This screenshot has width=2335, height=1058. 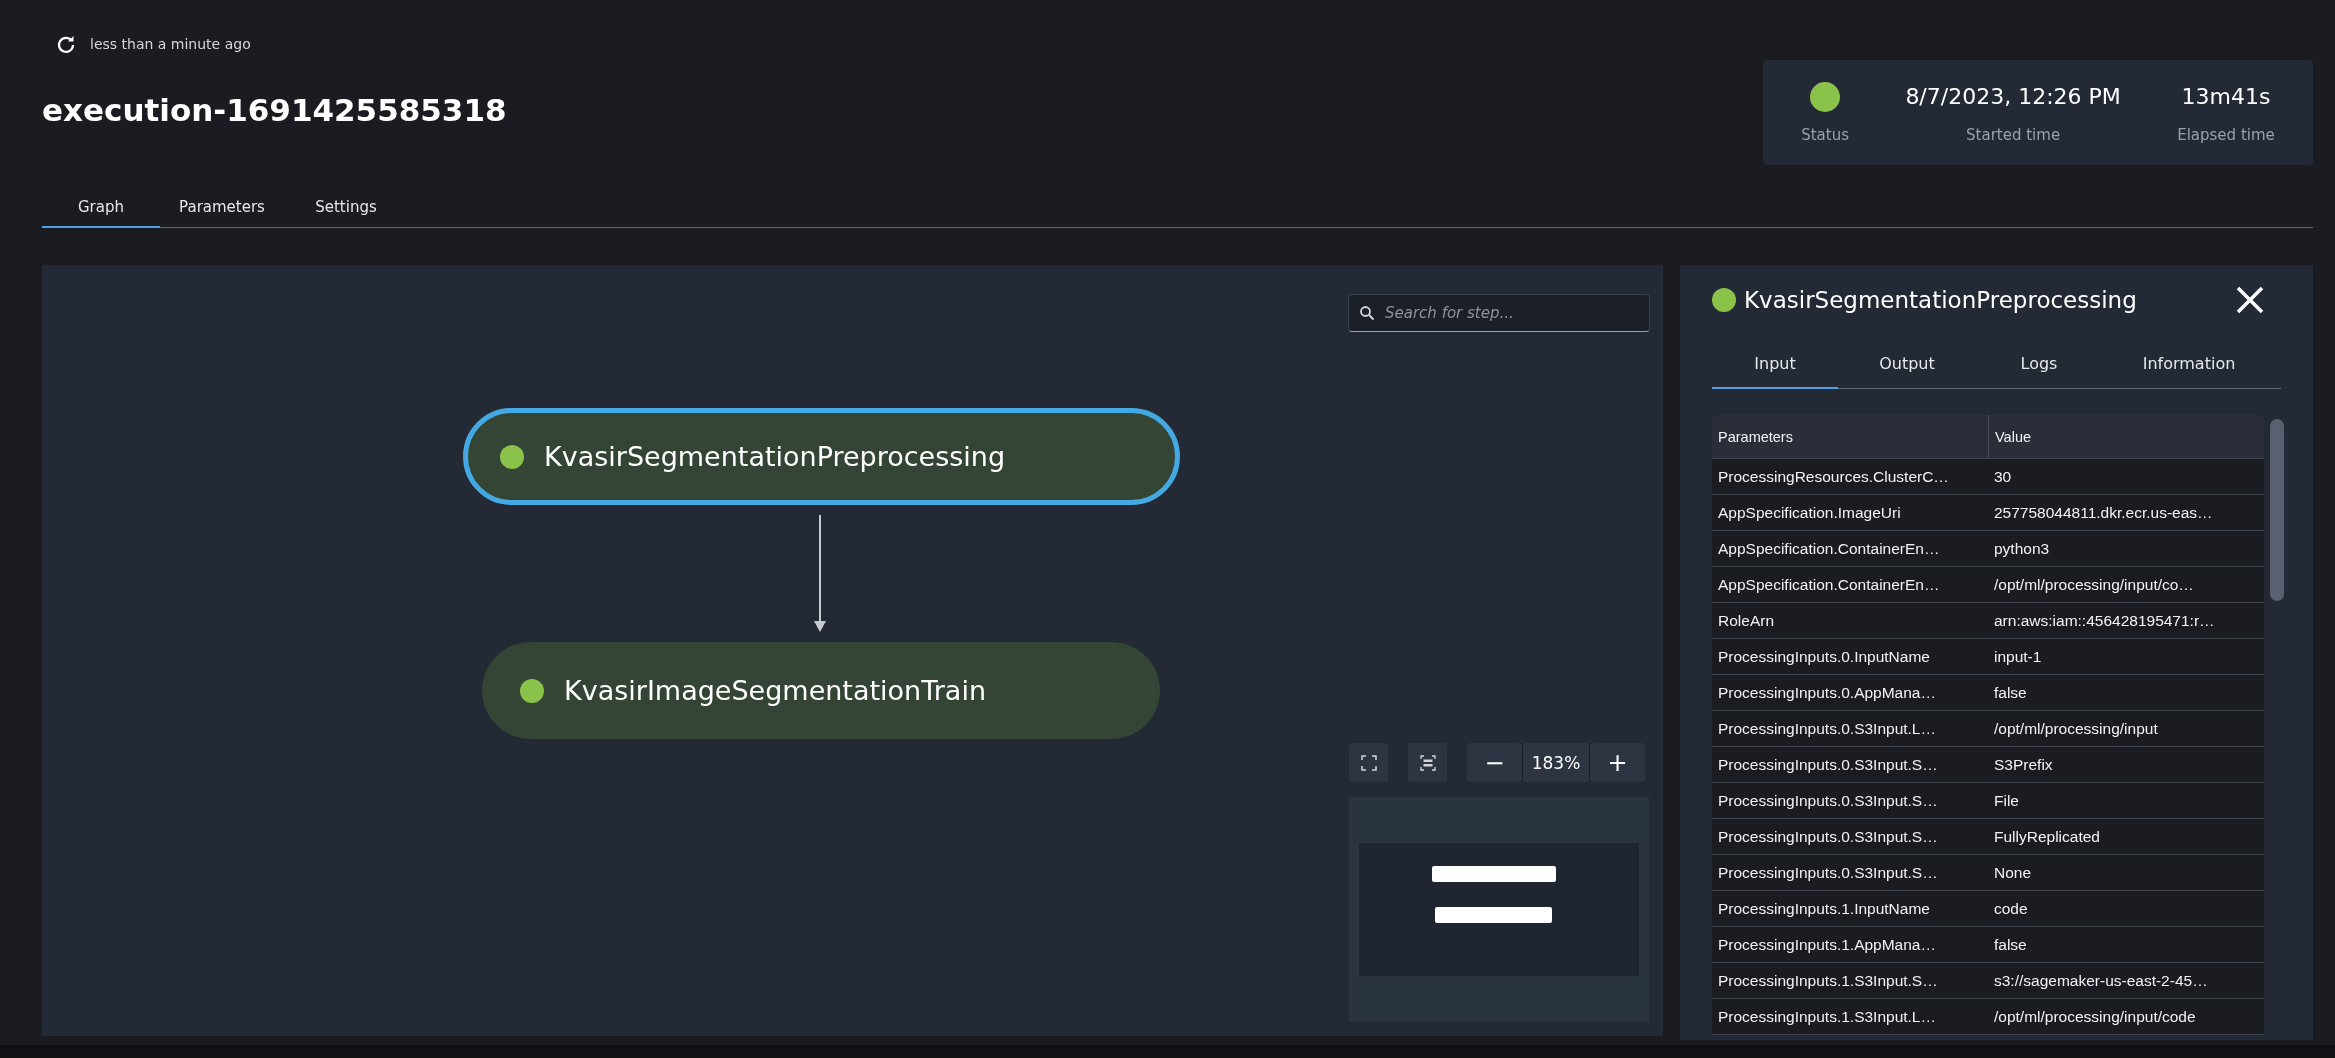 I want to click on execution-title: execution-1691425585318, so click(x=274, y=110).